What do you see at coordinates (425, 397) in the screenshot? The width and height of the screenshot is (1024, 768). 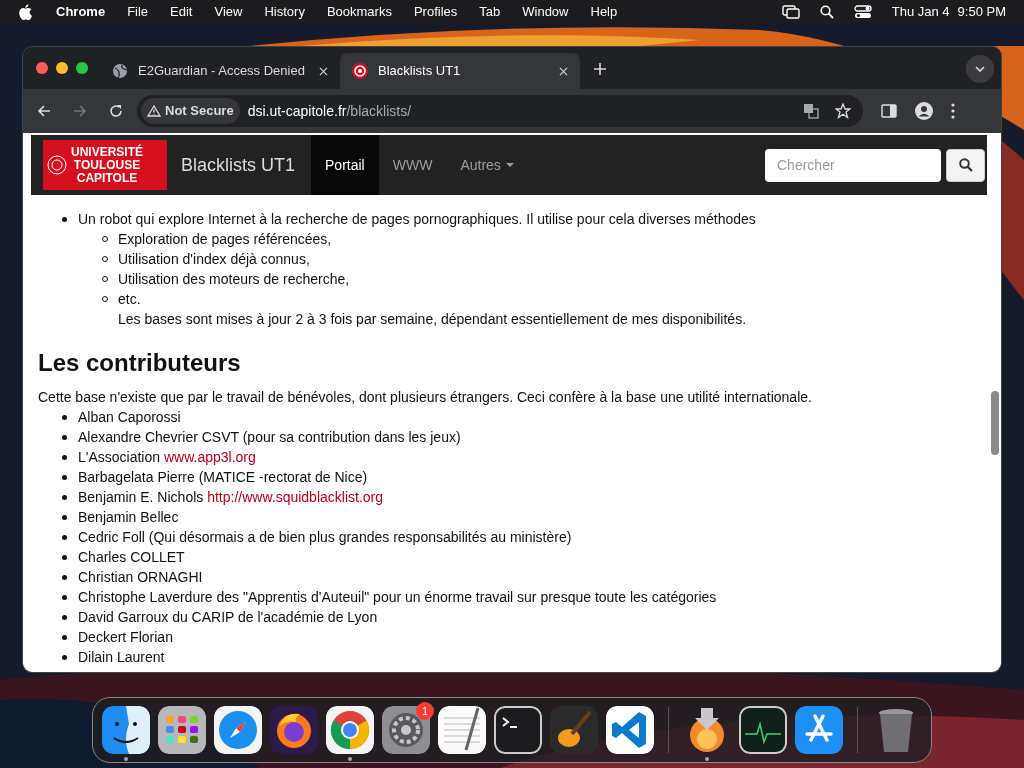 I see `intro-paragraph: Cette base n'existe que par le travail de bénévoles, dont plusieurs étrangers. Ceci confère à la base une utilité internationale.` at bounding box center [425, 397].